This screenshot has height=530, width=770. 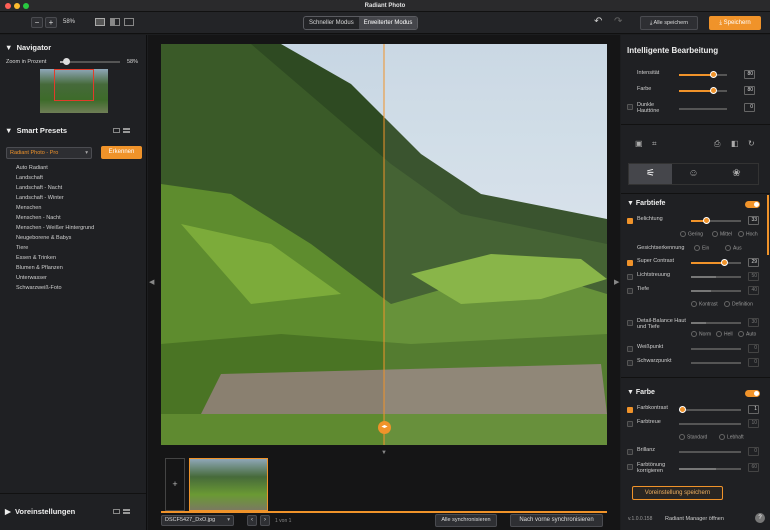 I want to click on undo-icon: ↶, so click(x=598, y=21).